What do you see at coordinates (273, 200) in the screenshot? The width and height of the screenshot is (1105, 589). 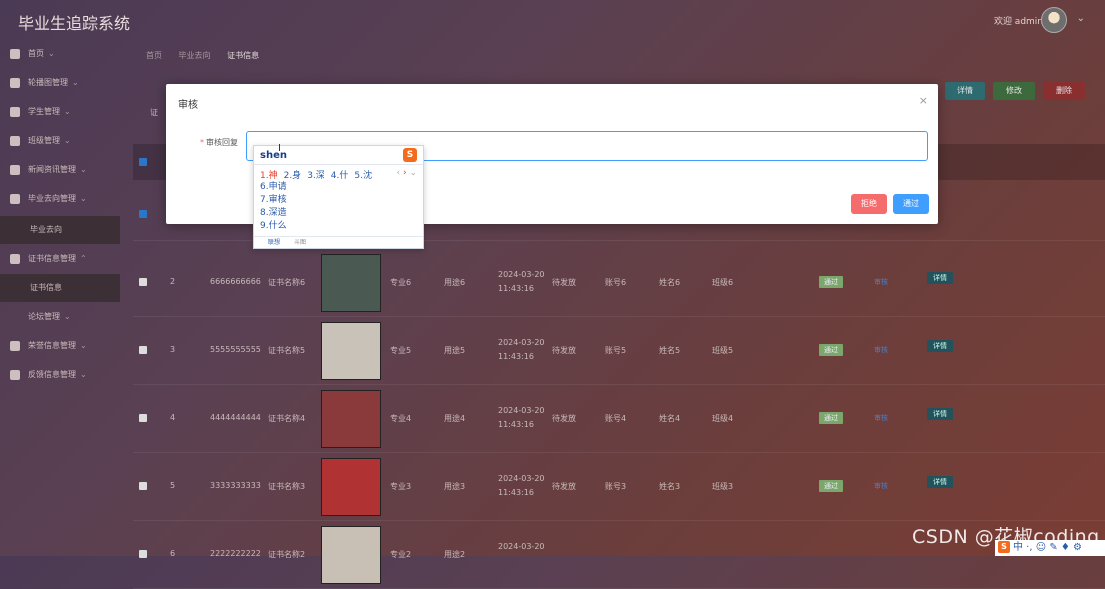 I see `ime-candidate: 7.审核` at bounding box center [273, 200].